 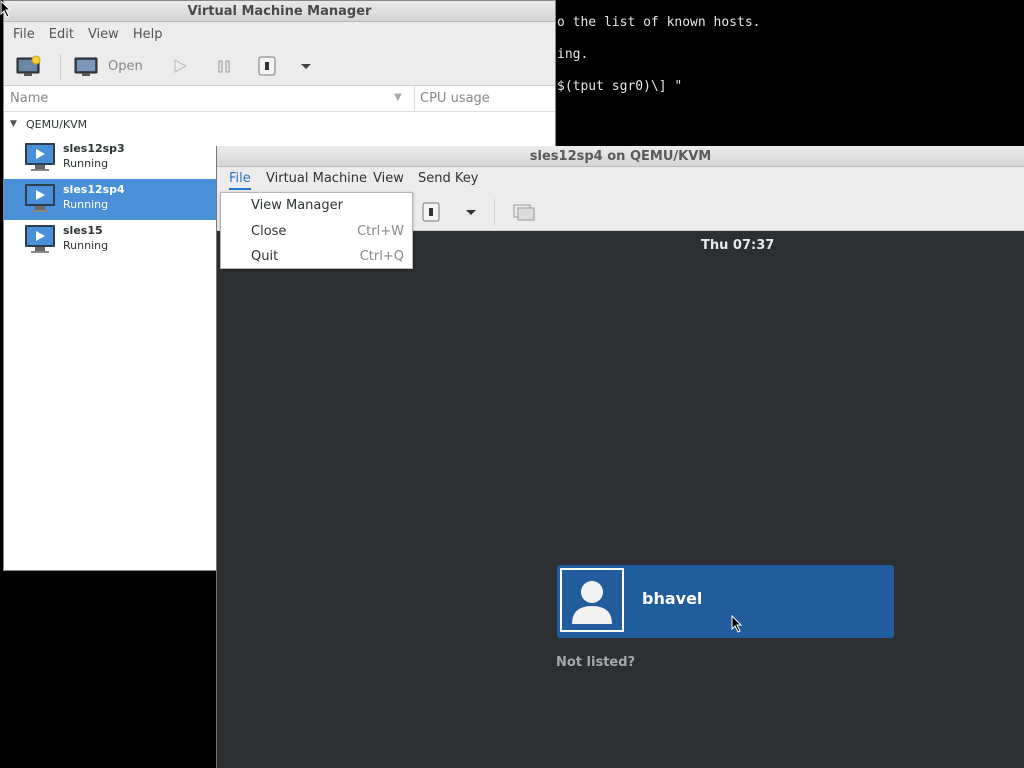 I want to click on vm-name: sles12sp3, so click(x=94, y=148).